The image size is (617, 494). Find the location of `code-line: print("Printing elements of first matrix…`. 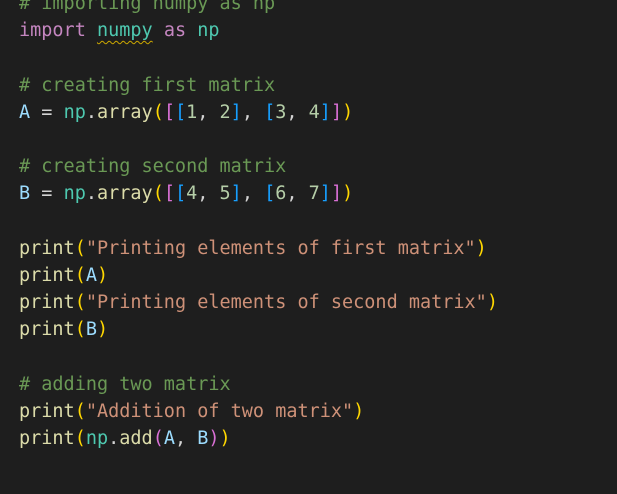

code-line: print("Printing elements of first matrix… is located at coordinates (318, 248).